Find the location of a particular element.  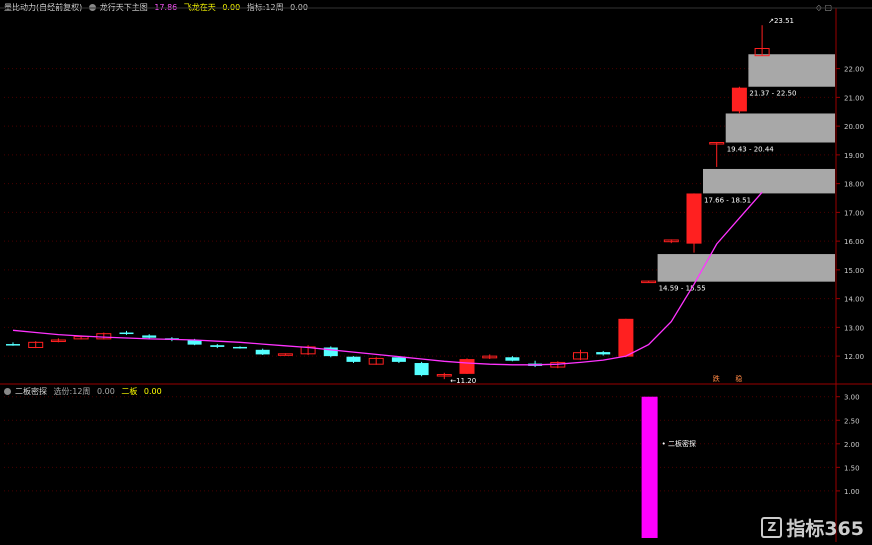

main-tick-label: 16.00 is located at coordinates (854, 242).